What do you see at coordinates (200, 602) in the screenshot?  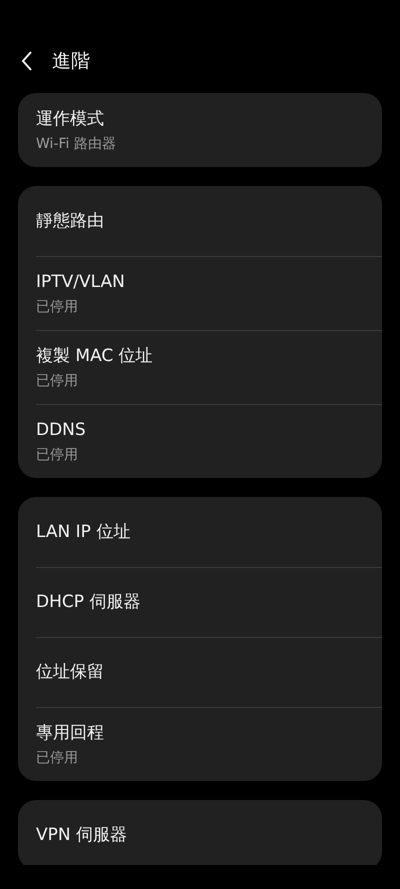 I see `settings-item: DHCP 伺服器` at bounding box center [200, 602].